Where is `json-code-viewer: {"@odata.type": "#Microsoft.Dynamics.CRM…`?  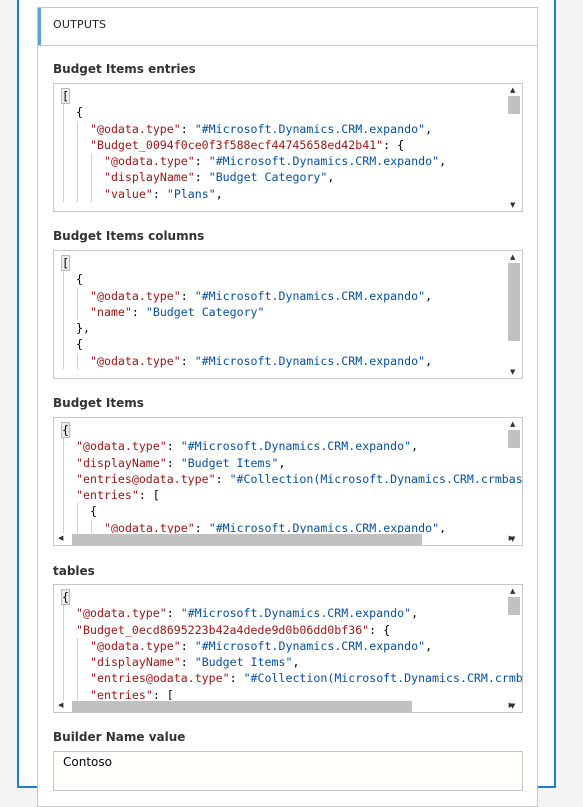 json-code-viewer: {"@odata.type": "#Microsoft.Dynamics.CRM… is located at coordinates (288, 481).